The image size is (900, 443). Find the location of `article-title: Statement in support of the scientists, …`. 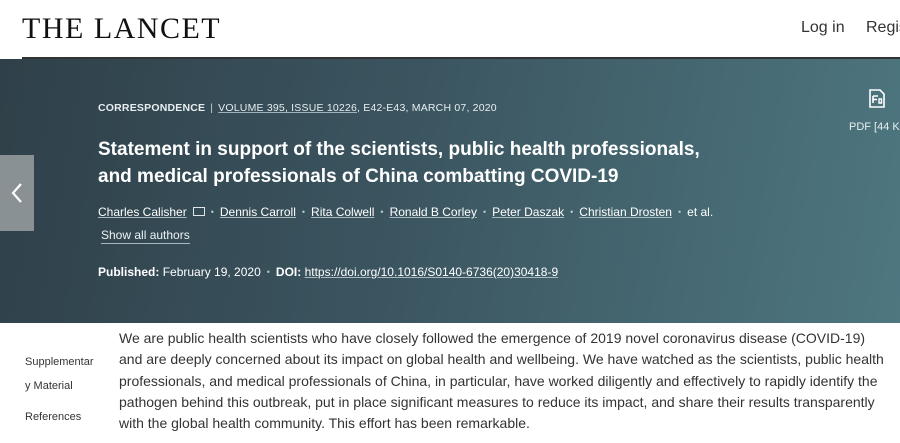

article-title: Statement in support of the scientists, … is located at coordinates (399, 163).